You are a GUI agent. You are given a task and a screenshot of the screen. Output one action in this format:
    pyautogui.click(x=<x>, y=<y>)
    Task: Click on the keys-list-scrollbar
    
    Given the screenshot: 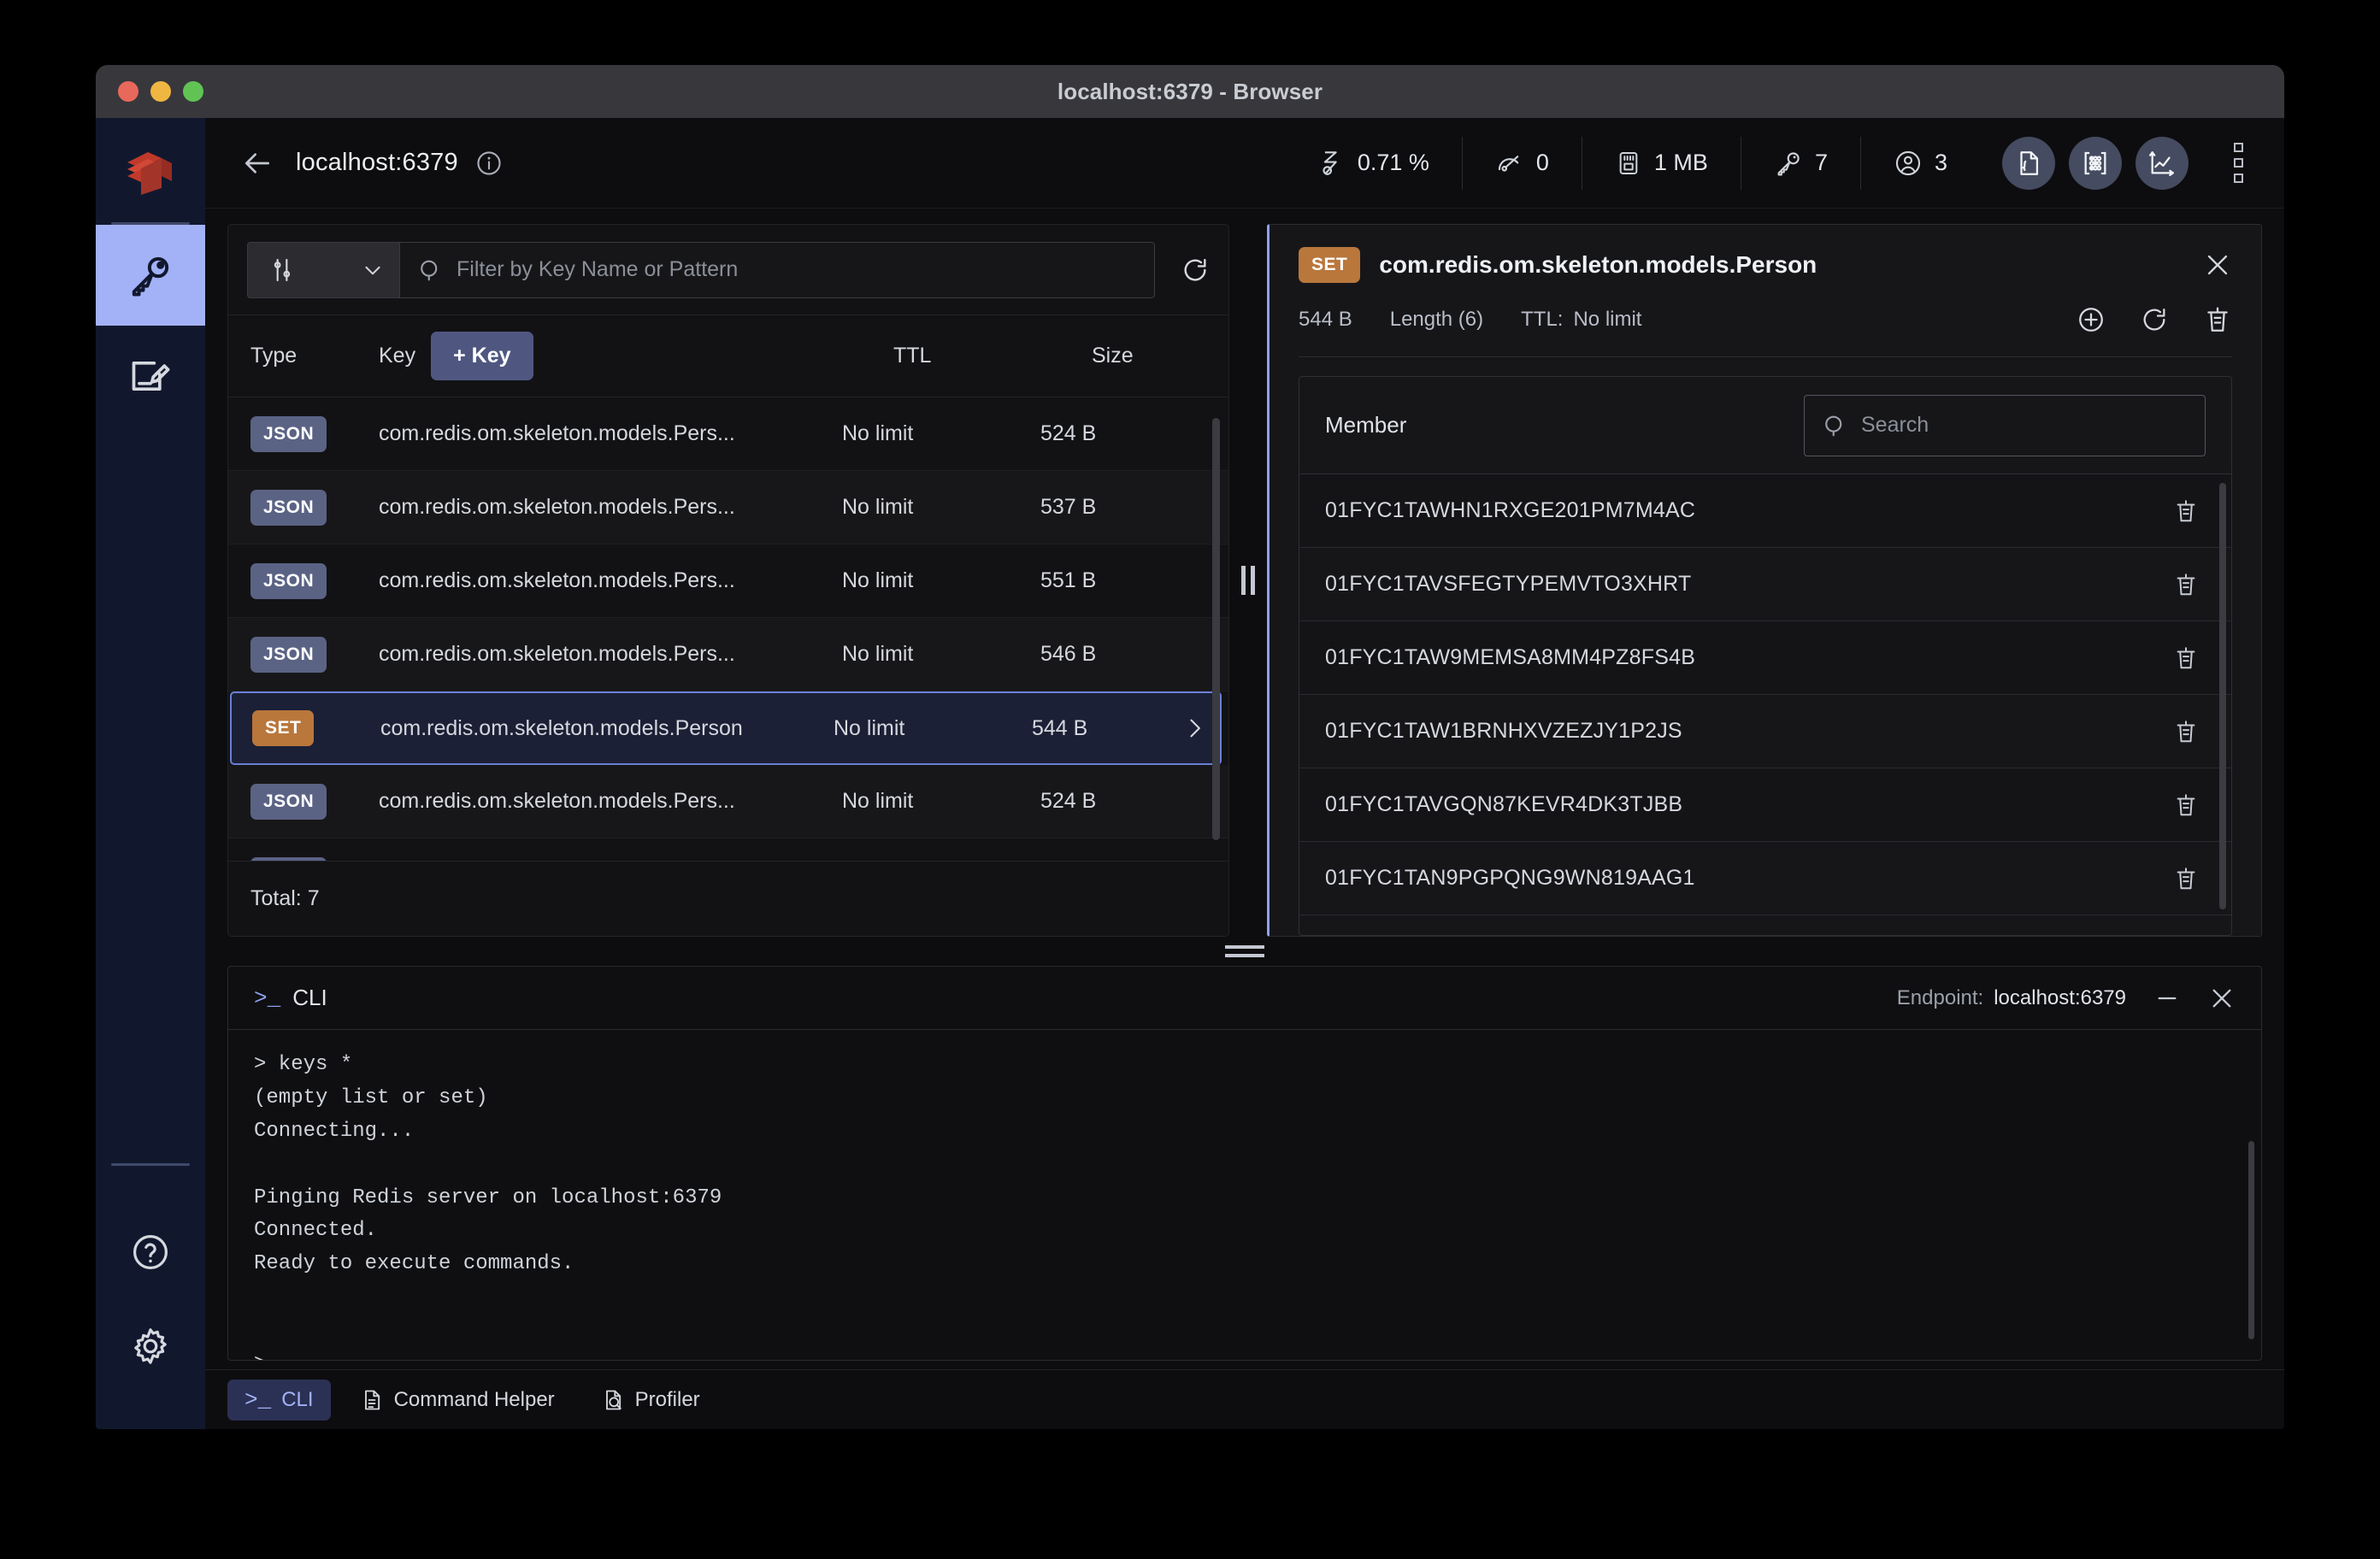 What is the action you would take?
    pyautogui.click(x=1216, y=629)
    